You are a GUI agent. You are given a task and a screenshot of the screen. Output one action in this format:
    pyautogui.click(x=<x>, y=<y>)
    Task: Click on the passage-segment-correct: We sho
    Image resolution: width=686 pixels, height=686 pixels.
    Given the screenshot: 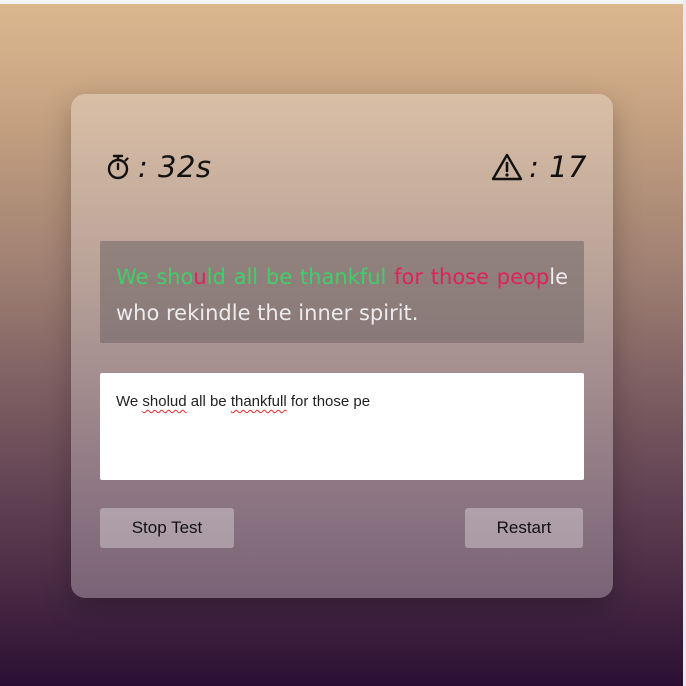 What is the action you would take?
    pyautogui.click(x=155, y=277)
    